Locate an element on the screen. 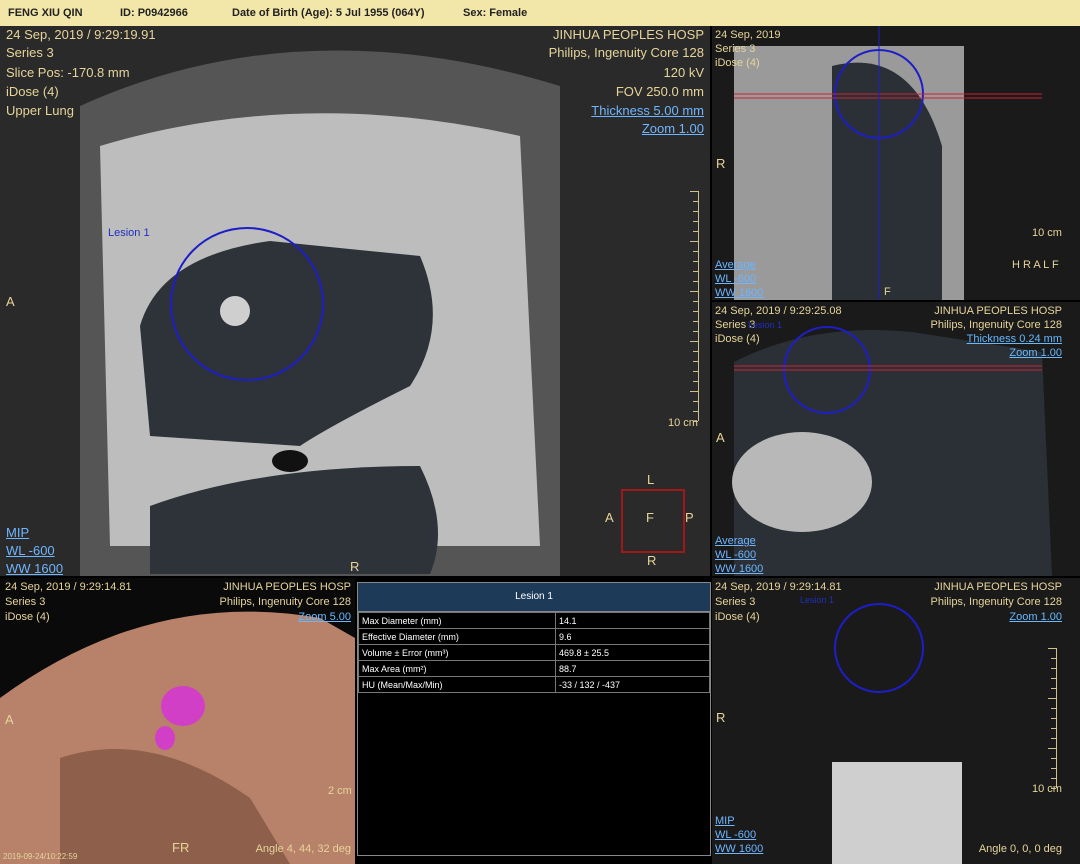 The image size is (1080, 864). volume-orient-fr: FR is located at coordinates (181, 847).